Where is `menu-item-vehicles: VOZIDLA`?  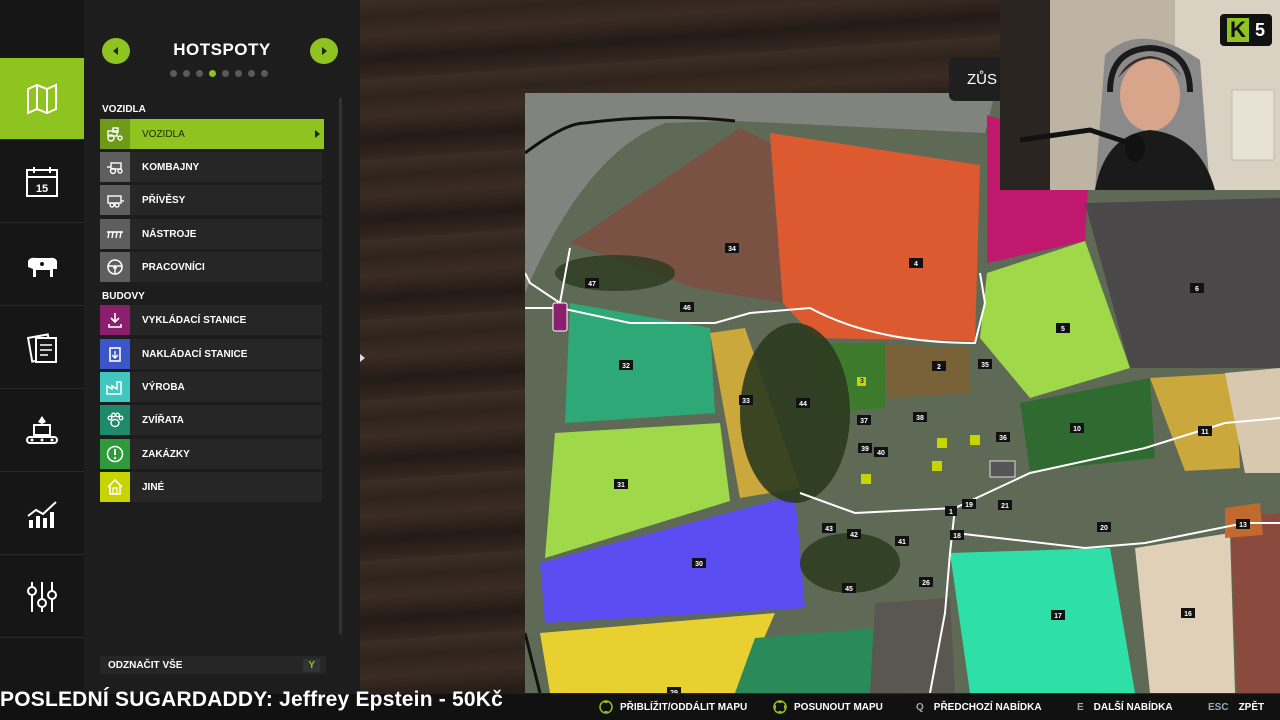
menu-item-vehicles: VOZIDLA is located at coordinates (212, 134).